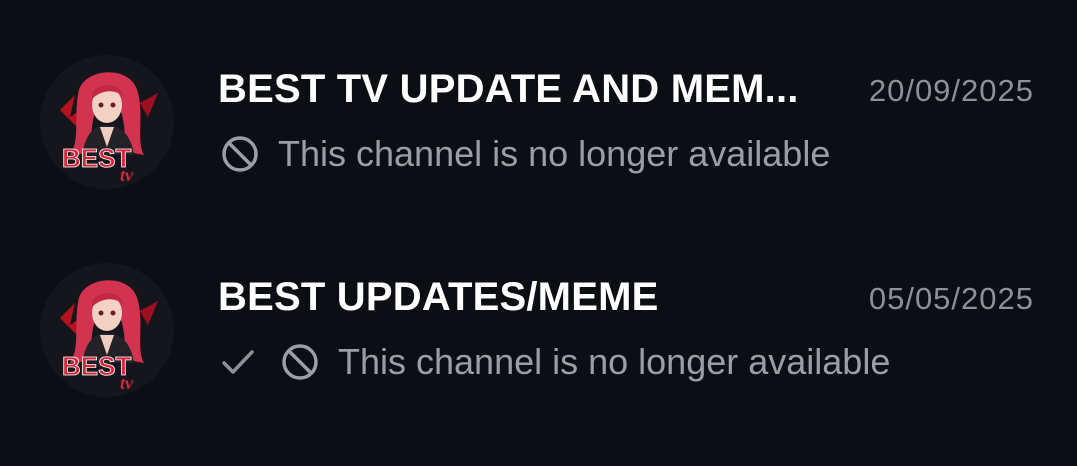 The width and height of the screenshot is (1077, 466). What do you see at coordinates (951, 298) in the screenshot?
I see `chat-date: 05/05/2025` at bounding box center [951, 298].